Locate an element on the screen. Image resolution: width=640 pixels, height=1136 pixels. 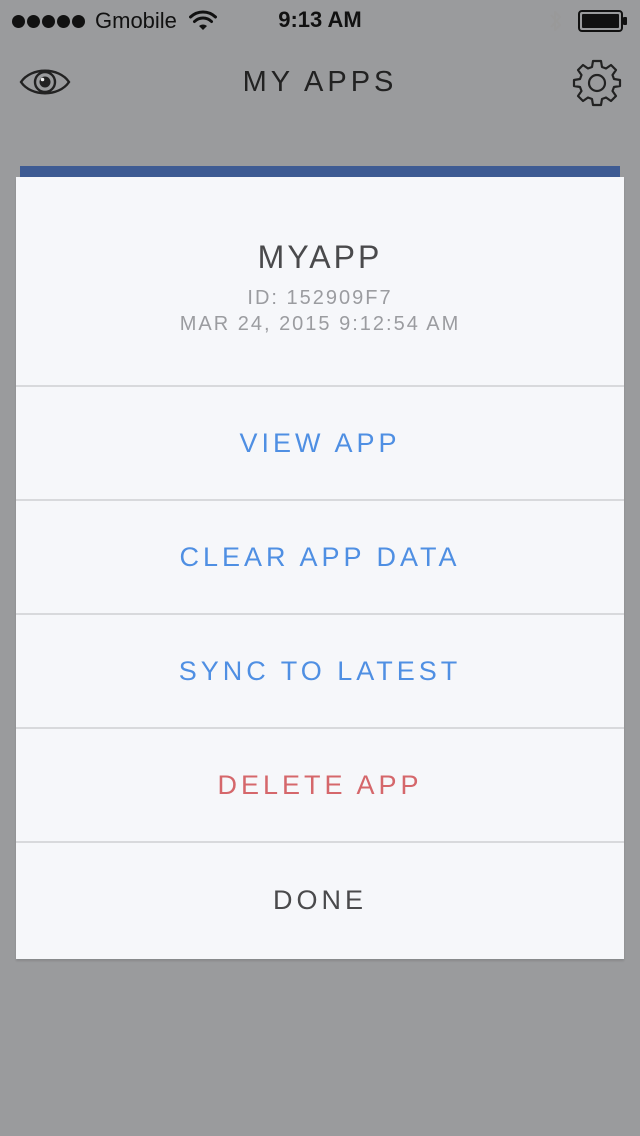
status-right is located at coordinates (588, 21).